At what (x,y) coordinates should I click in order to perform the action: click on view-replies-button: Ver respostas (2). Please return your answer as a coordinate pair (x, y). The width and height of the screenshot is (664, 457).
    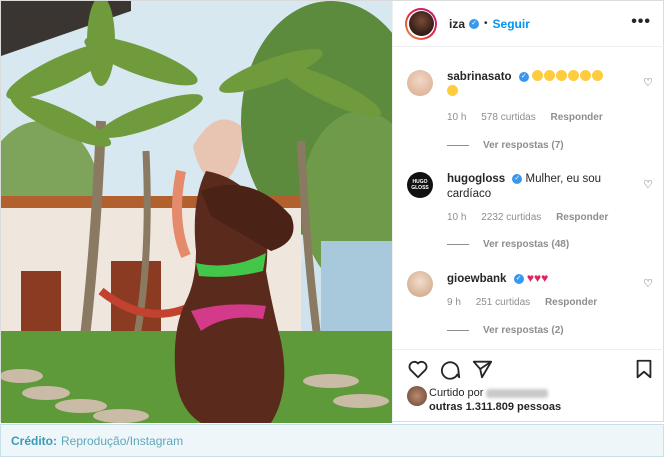
    Looking at the image, I should click on (505, 330).